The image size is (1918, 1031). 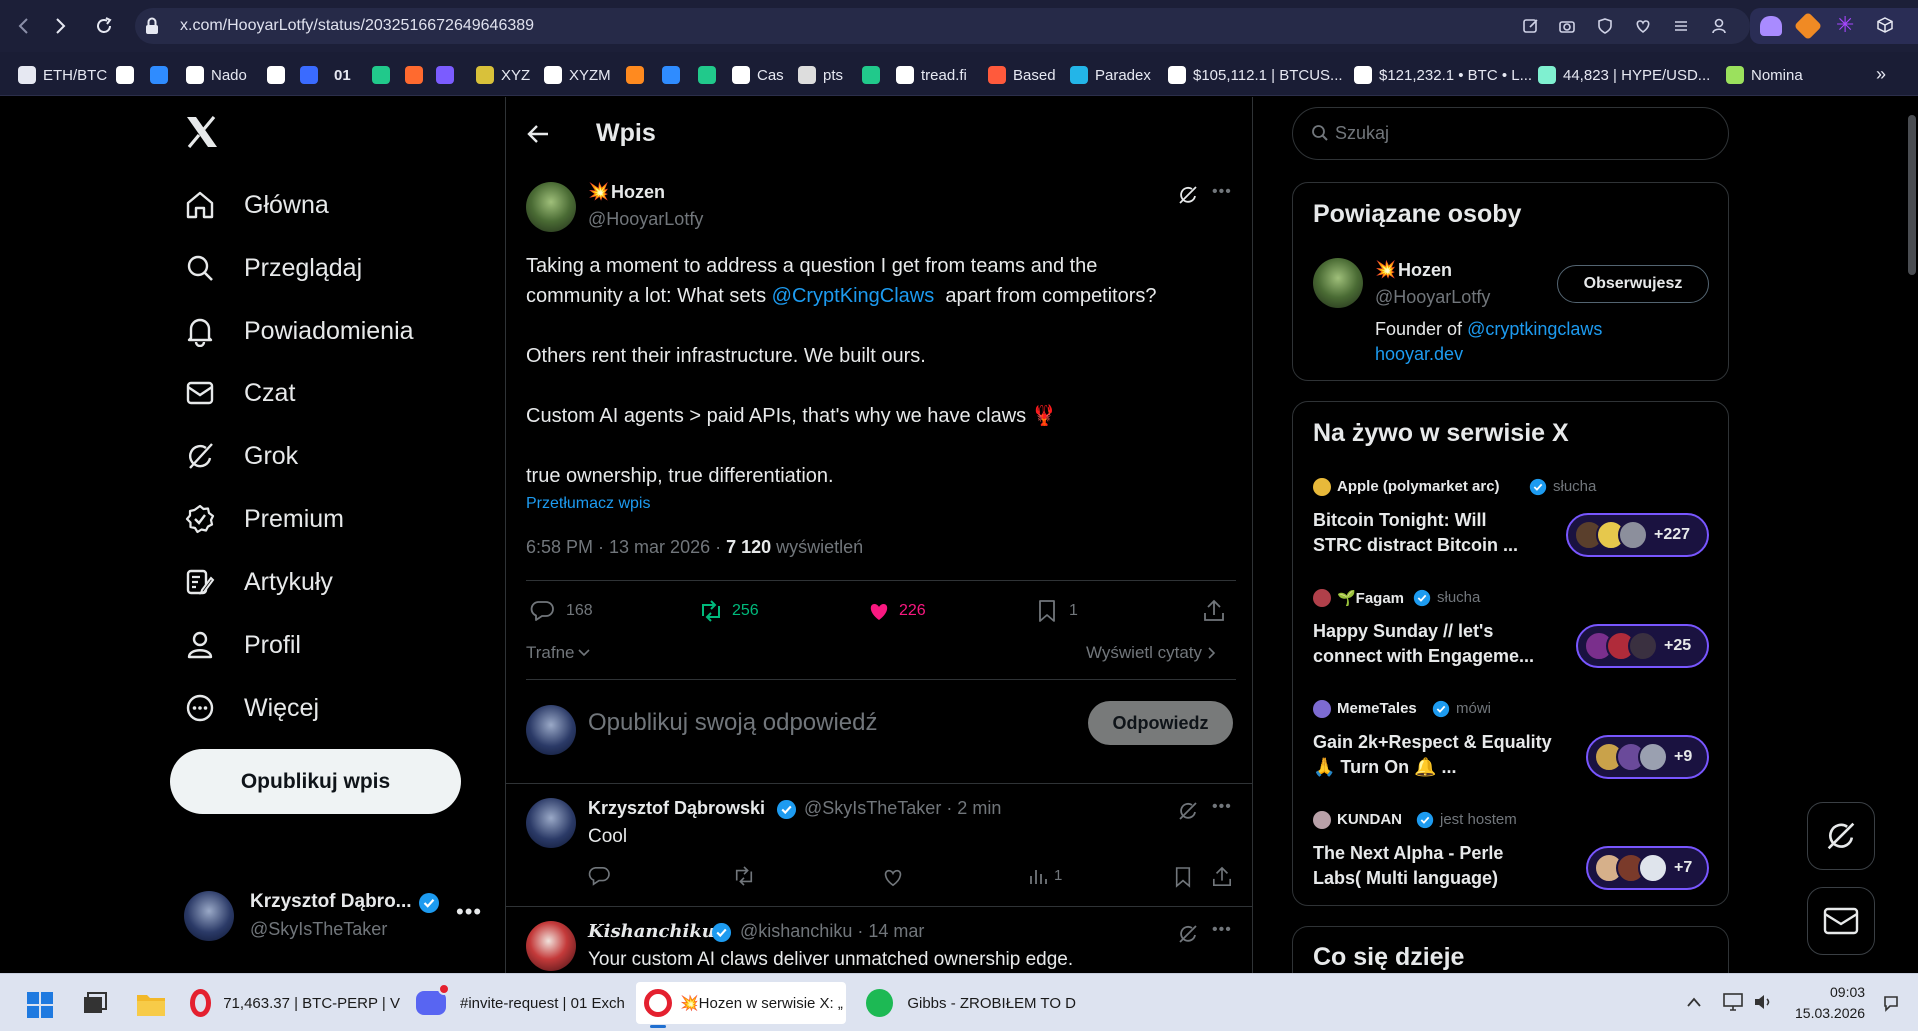 What do you see at coordinates (1719, 26) in the screenshot?
I see `account-icon` at bounding box center [1719, 26].